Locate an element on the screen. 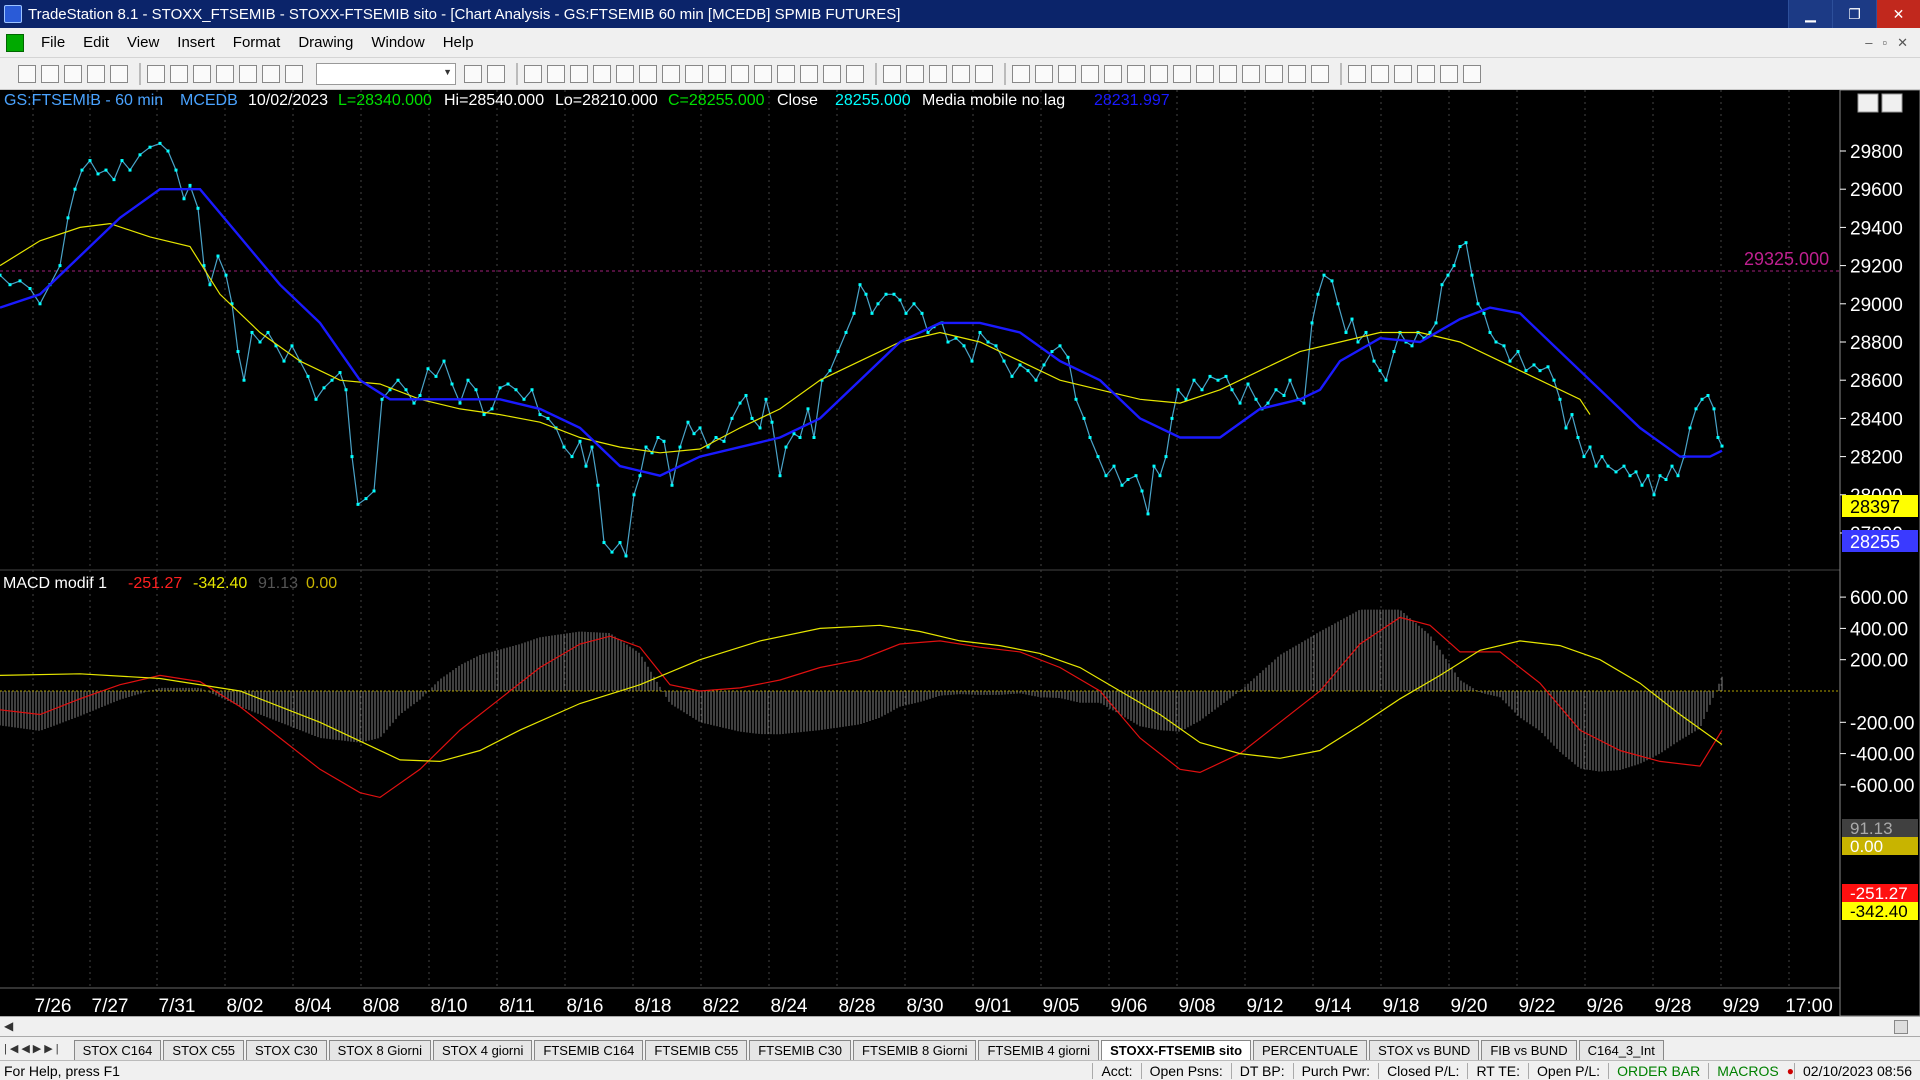  menu-view: View is located at coordinates (143, 42).